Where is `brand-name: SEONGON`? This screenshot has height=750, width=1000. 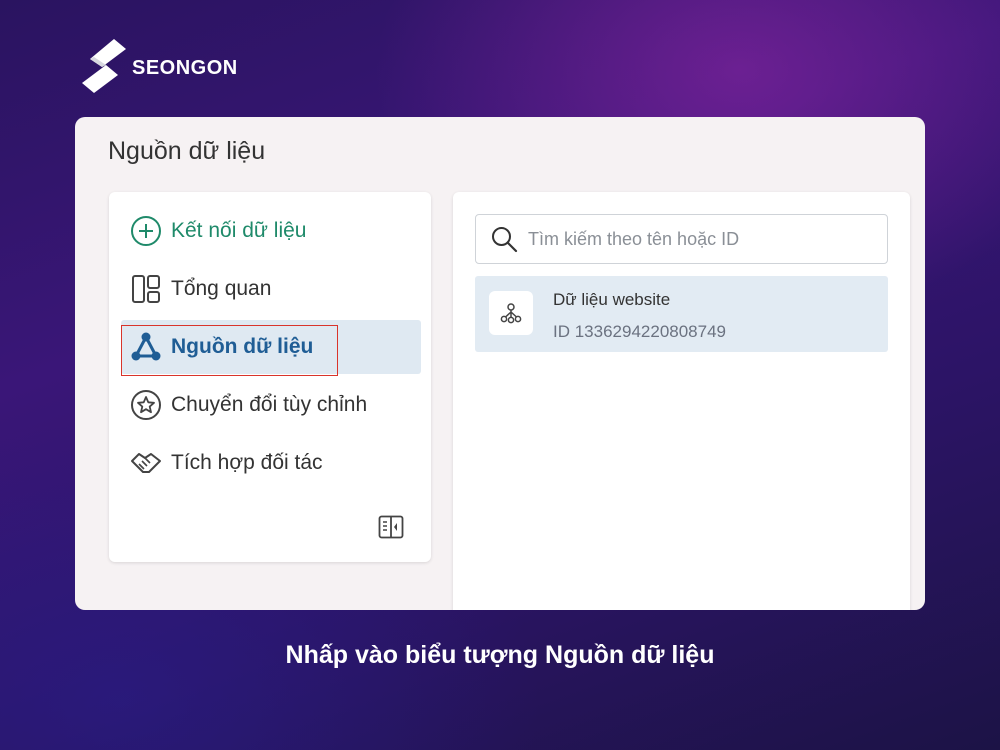
brand-name: SEONGON is located at coordinates (185, 67).